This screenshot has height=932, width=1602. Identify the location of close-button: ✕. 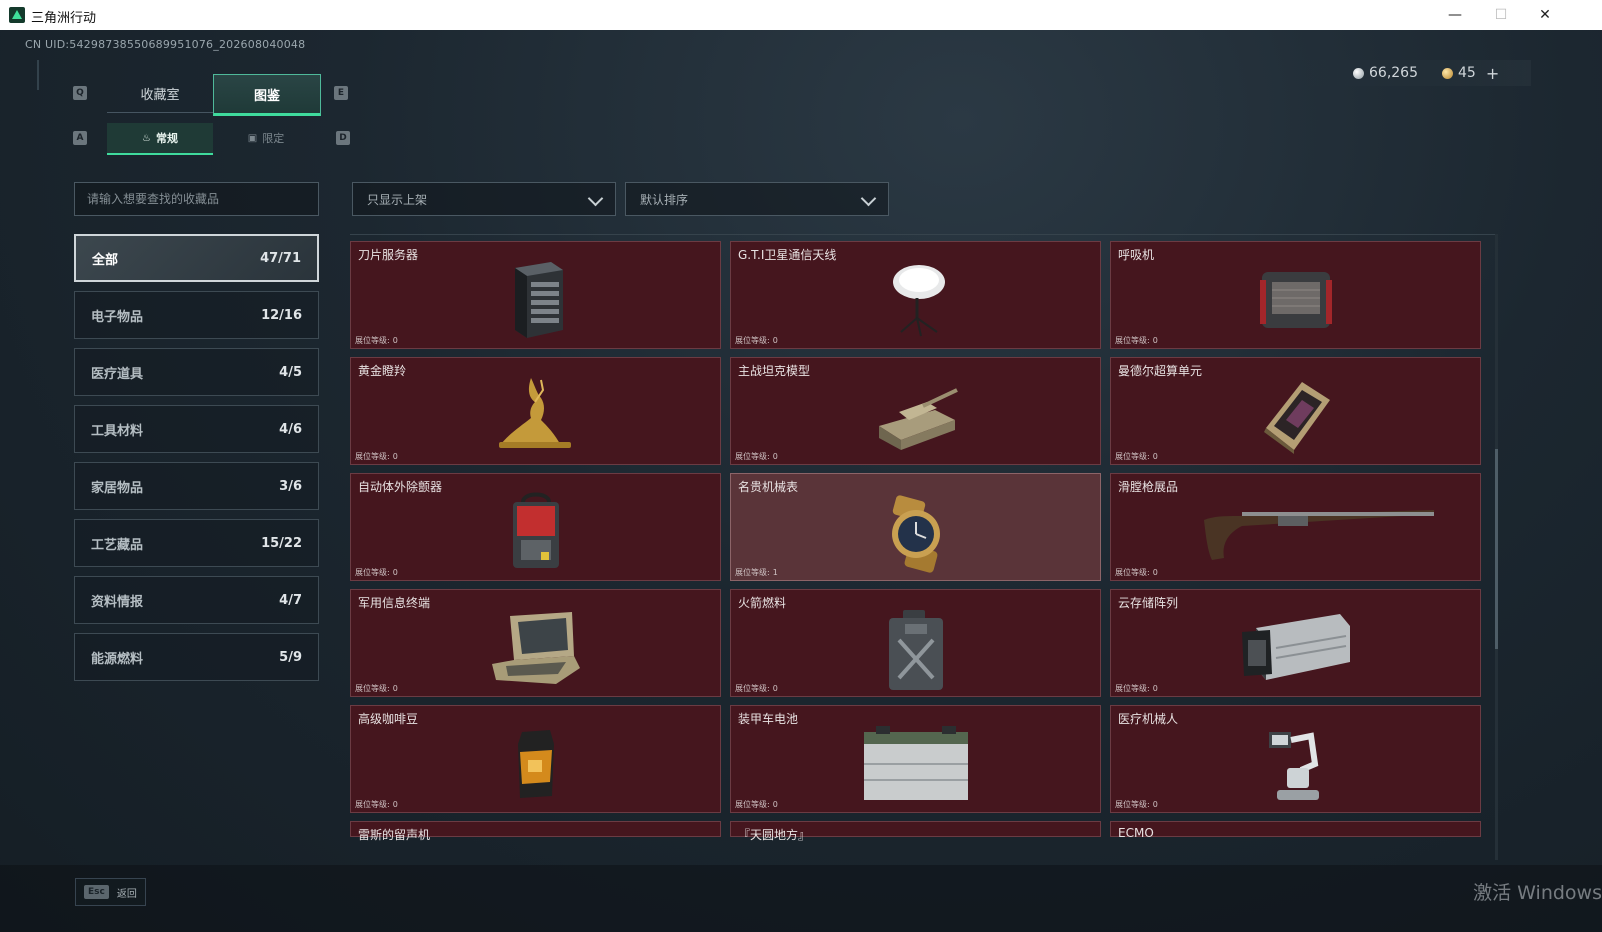
(1545, 15).